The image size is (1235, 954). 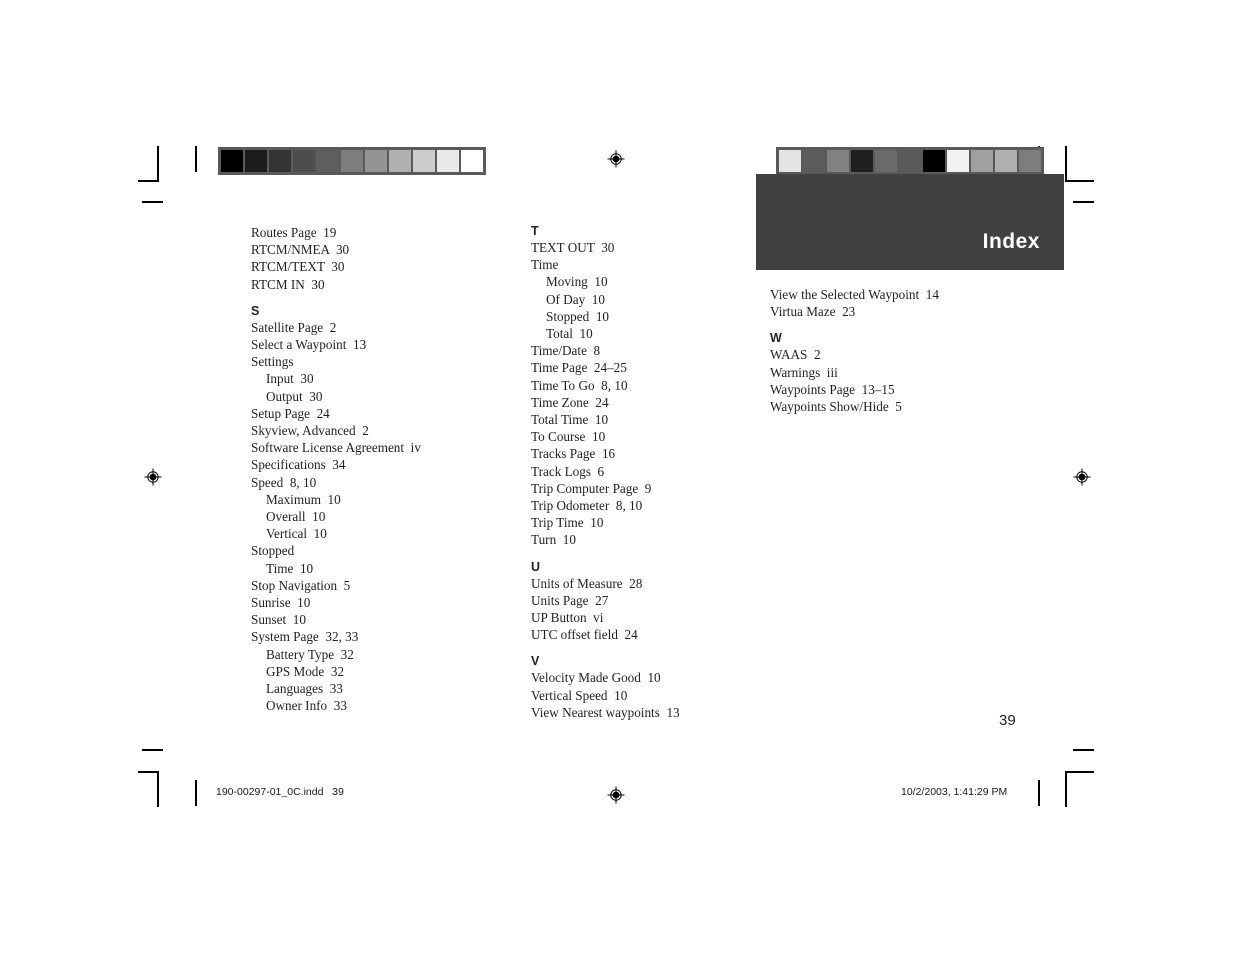 I want to click on footer-filename: 190-00297-01_0C.indd 39, so click(x=280, y=792).